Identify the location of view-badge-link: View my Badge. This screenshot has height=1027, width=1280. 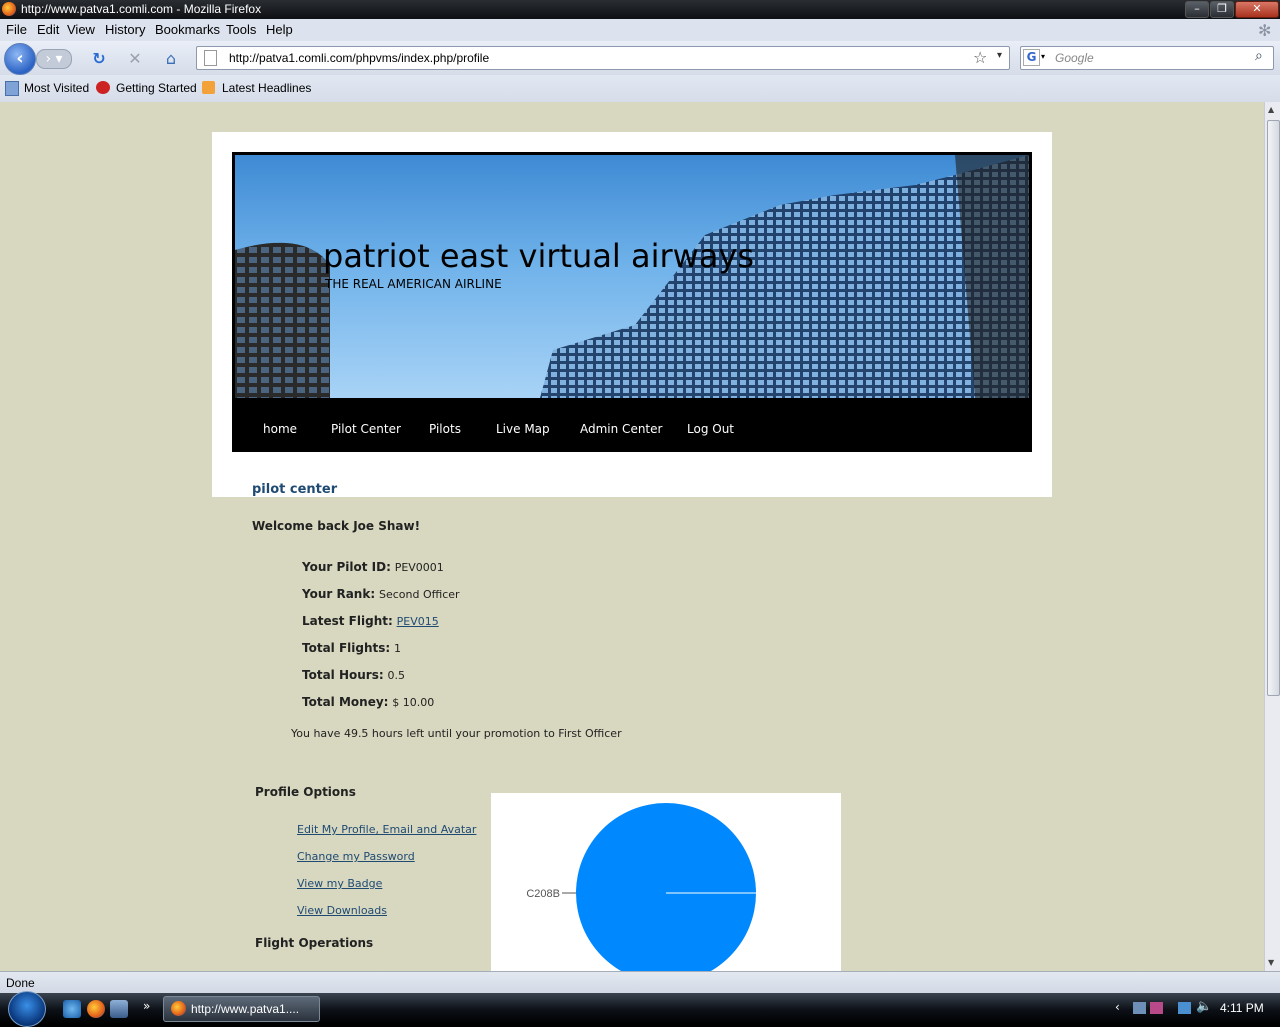
(339, 883).